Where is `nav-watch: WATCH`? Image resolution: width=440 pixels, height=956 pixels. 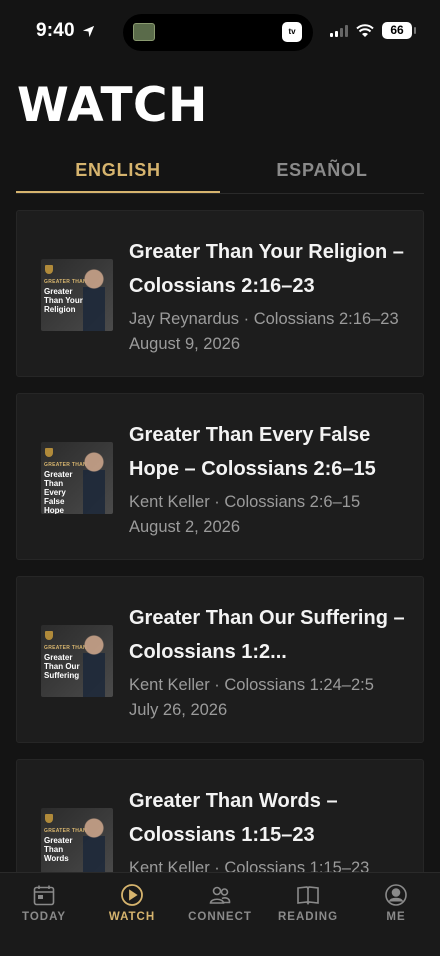 nav-watch: WATCH is located at coordinates (132, 914).